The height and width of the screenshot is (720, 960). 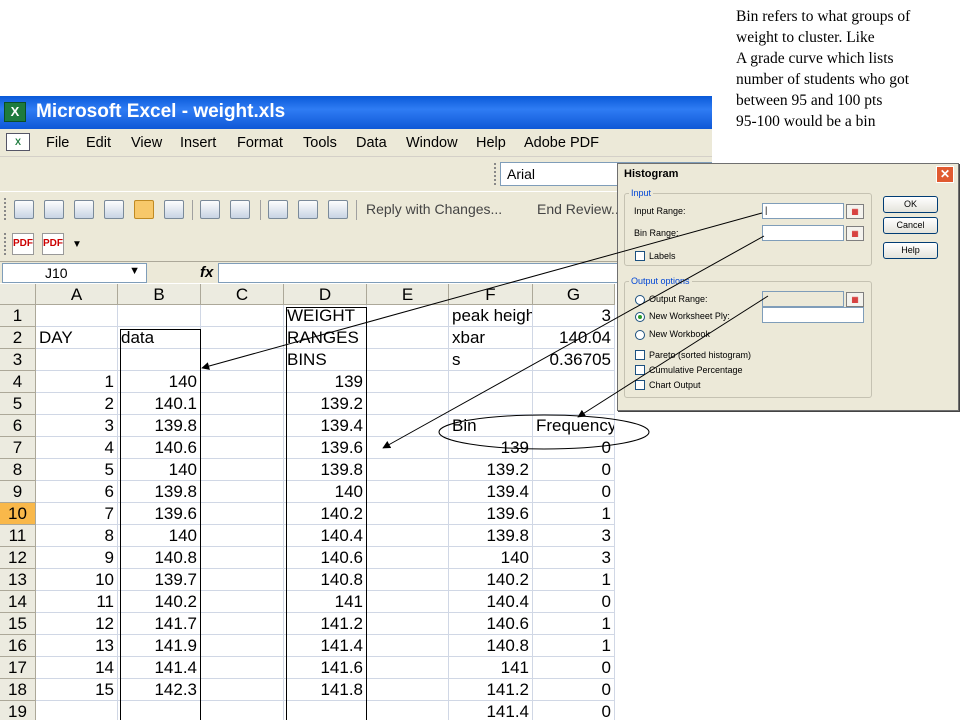 I want to click on collapse-dialog-icon: ▦, so click(x=855, y=299).